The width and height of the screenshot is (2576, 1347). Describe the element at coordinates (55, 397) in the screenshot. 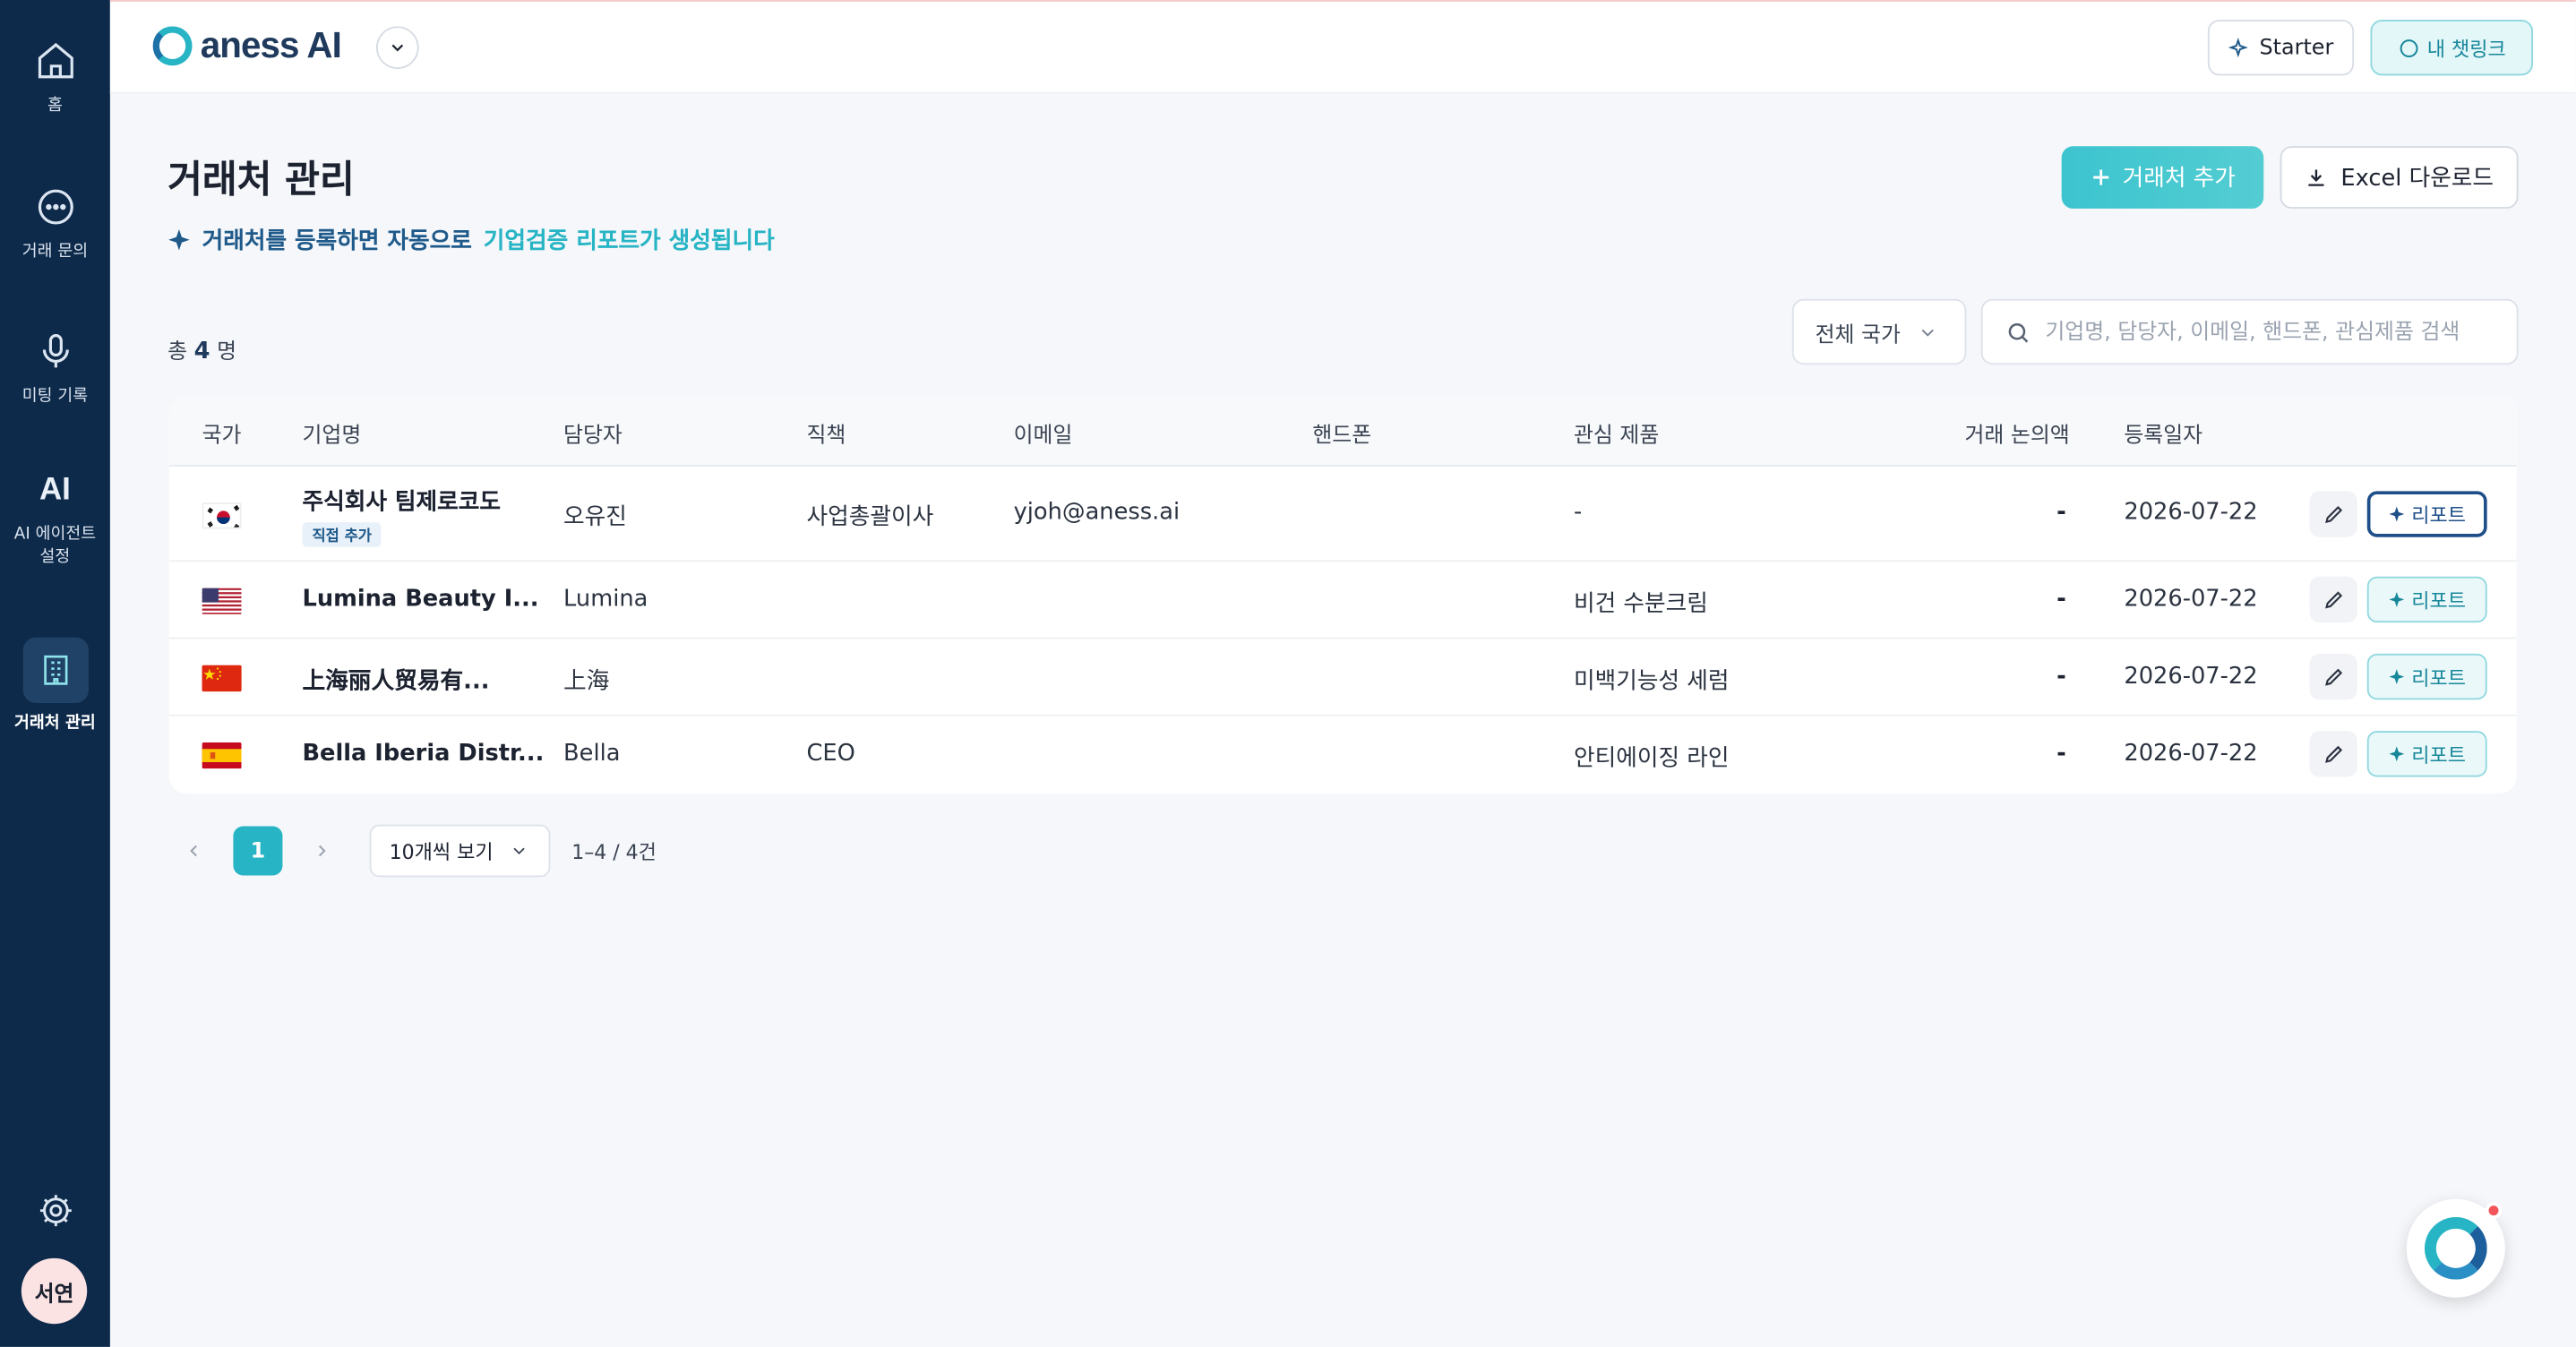

I see `sidebar-item-label: 미팅 기록` at that location.